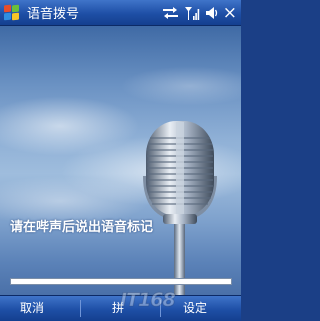 The image size is (320, 321). Describe the element at coordinates (82, 227) in the screenshot. I see `voice-prompt-text: 请在哔声后说出语音标记` at that location.